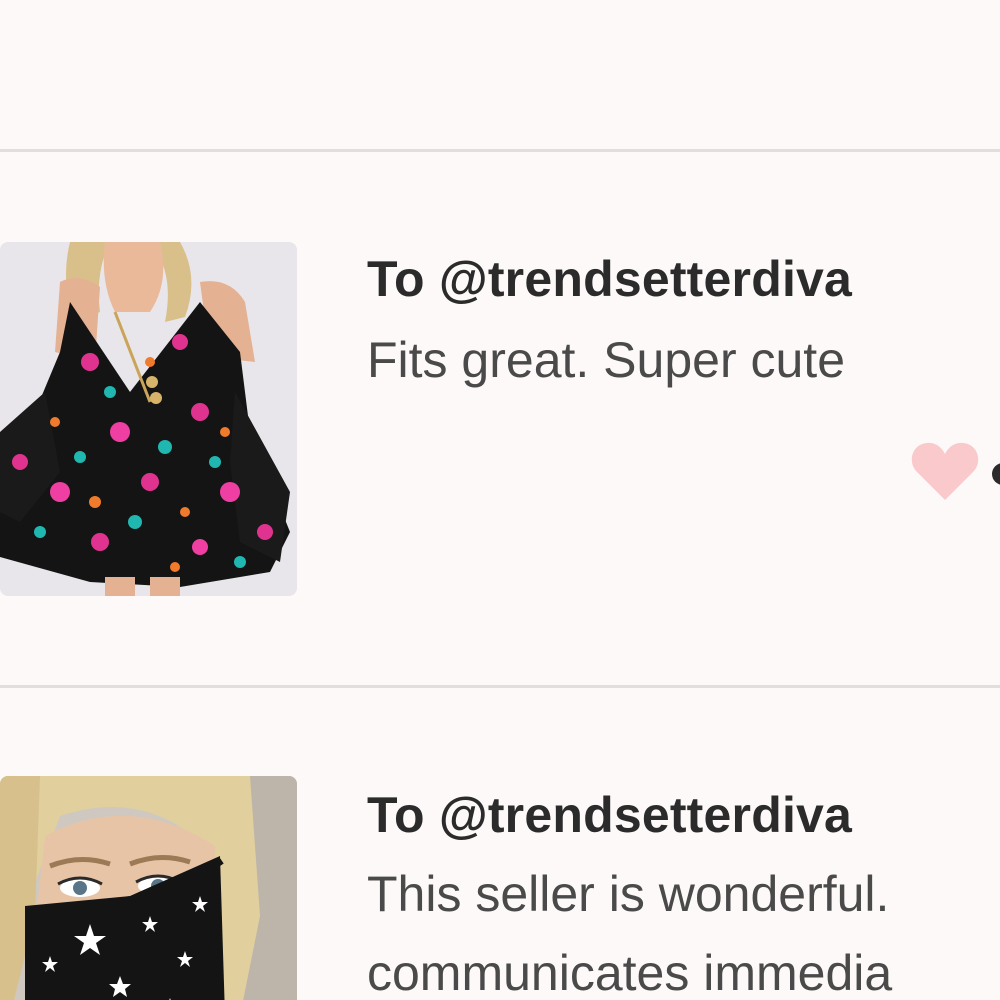  Describe the element at coordinates (606, 360) in the screenshot. I see `comment-text: Fits great. Super cute` at that location.